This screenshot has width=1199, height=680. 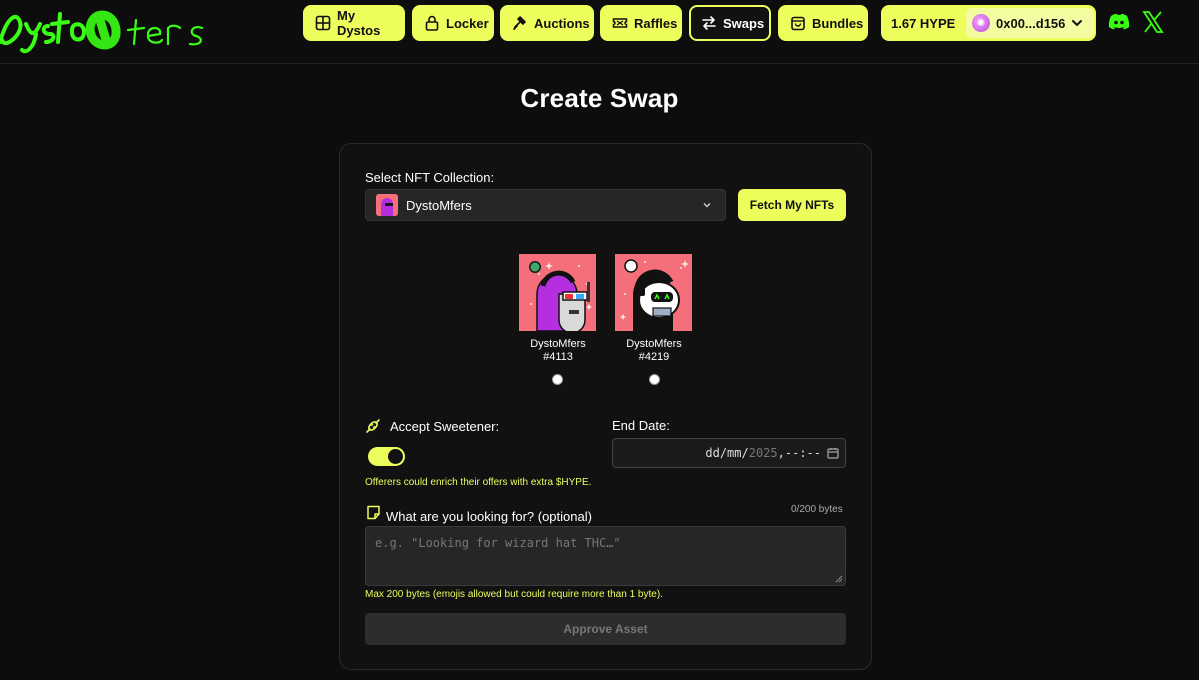 What do you see at coordinates (489, 516) in the screenshot?
I see `looking-label: What are you looking for? (optional)` at bounding box center [489, 516].